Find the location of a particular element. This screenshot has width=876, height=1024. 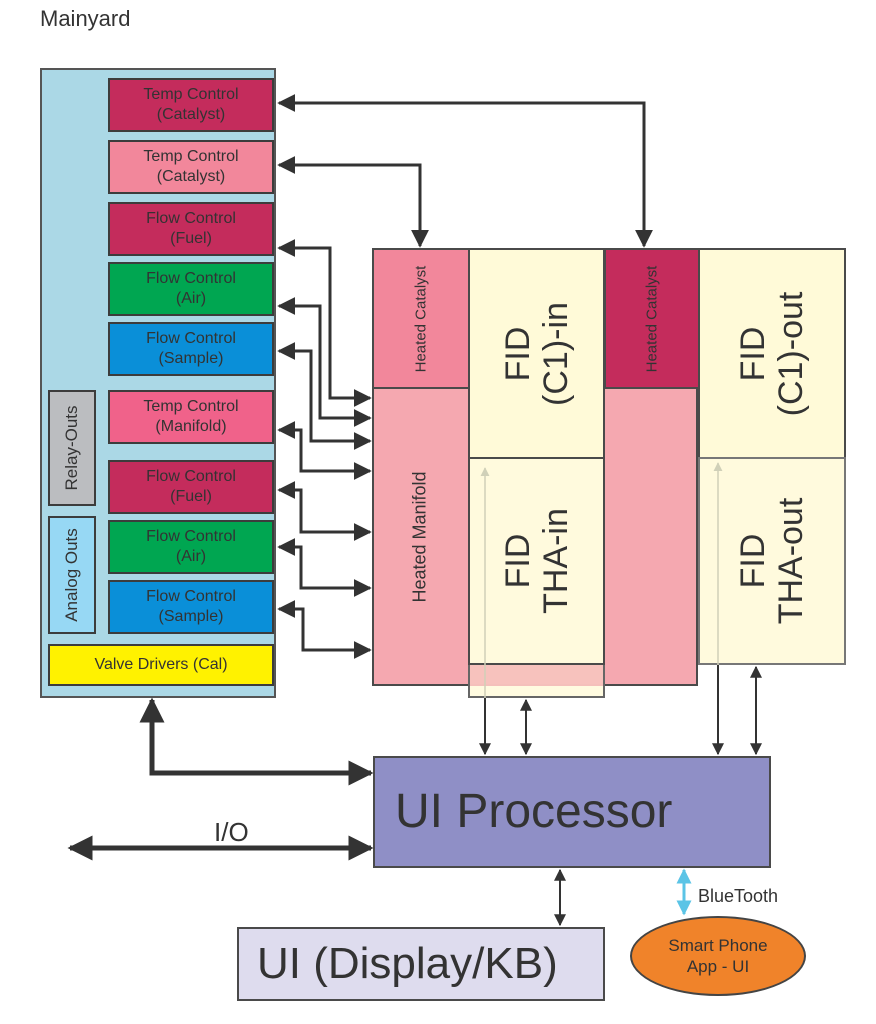

fid-c1-in-label: FID (C1)-in is located at coordinates (537, 354).